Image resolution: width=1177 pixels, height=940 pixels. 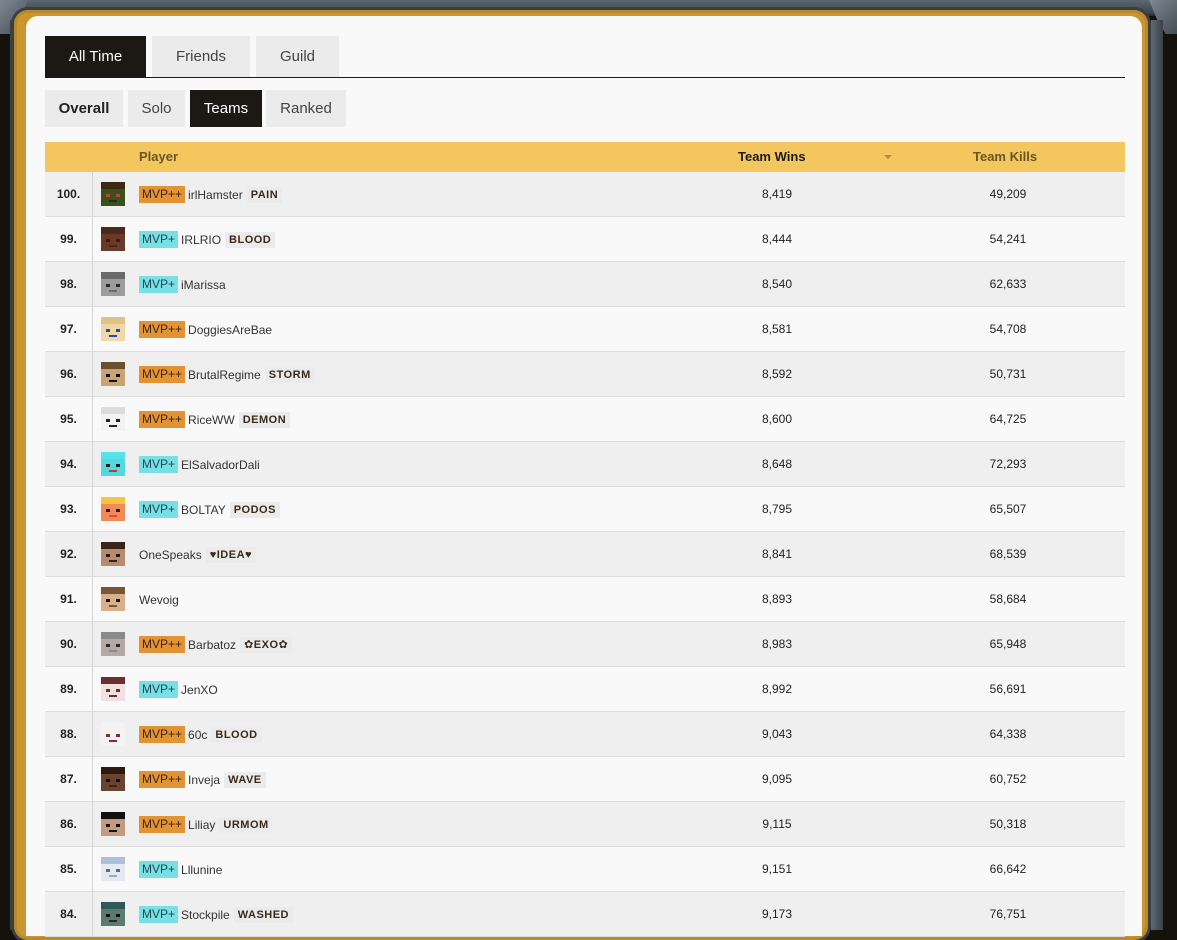 I want to click on subtab-overall: Overall, so click(x=84, y=108).